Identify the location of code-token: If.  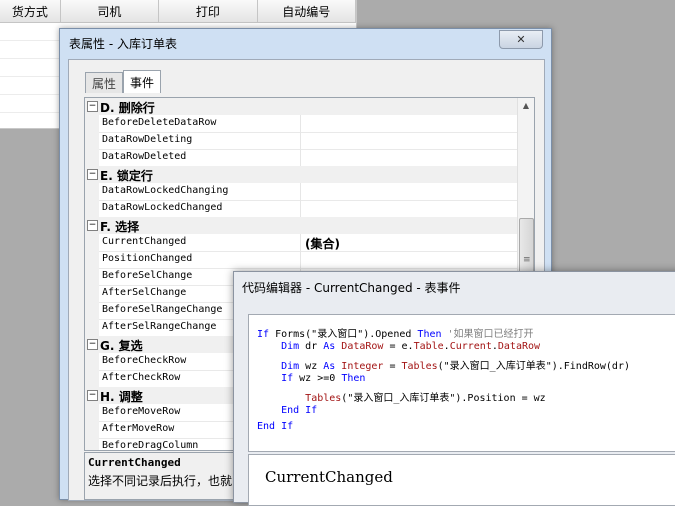
(266, 334).